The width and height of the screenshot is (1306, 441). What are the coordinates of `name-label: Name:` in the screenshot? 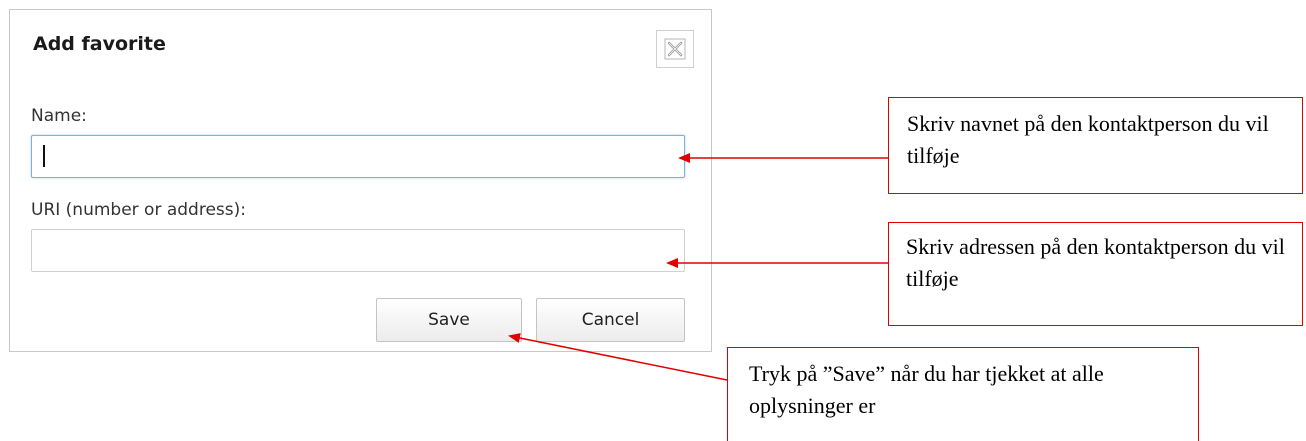 It's located at (59, 116).